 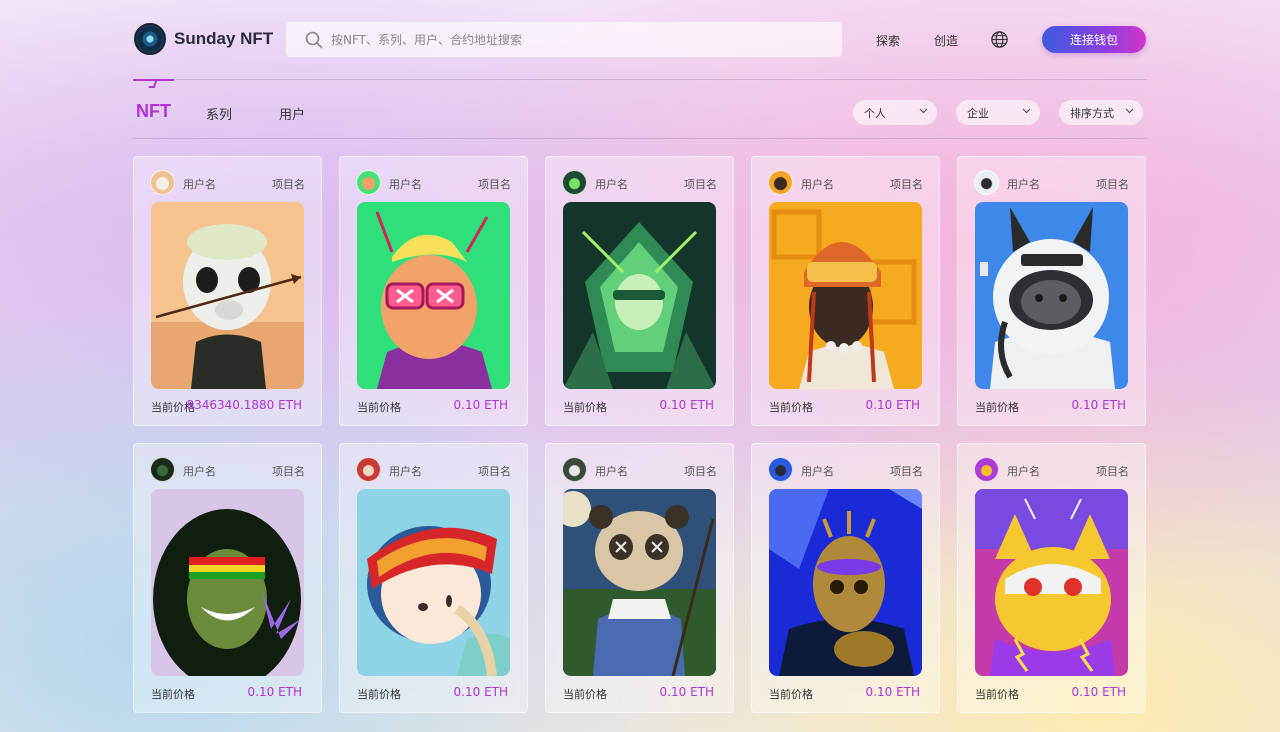 I want to click on search-input, so click(x=571, y=39).